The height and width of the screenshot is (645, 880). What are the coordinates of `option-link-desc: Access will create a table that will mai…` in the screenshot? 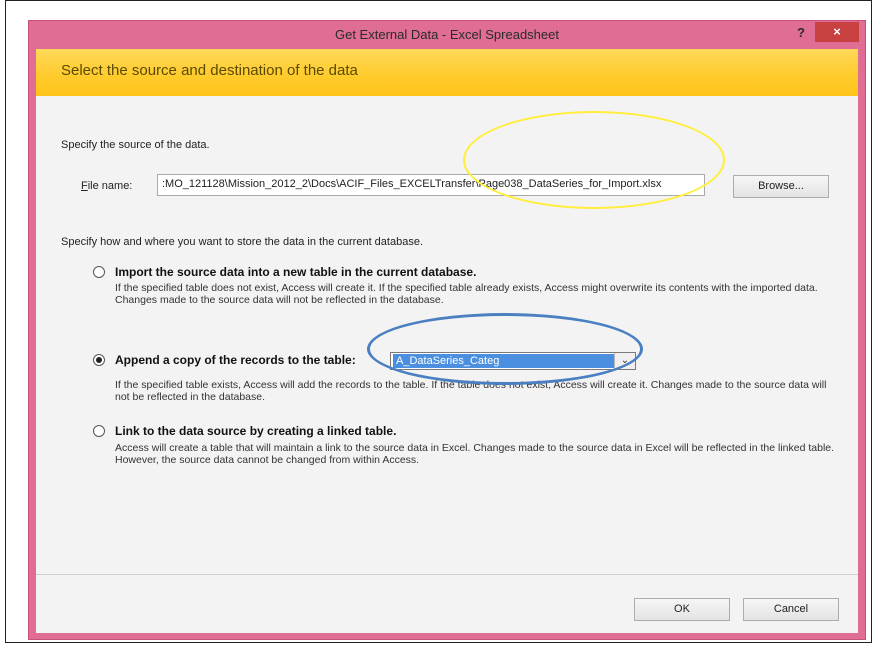 It's located at (475, 454).